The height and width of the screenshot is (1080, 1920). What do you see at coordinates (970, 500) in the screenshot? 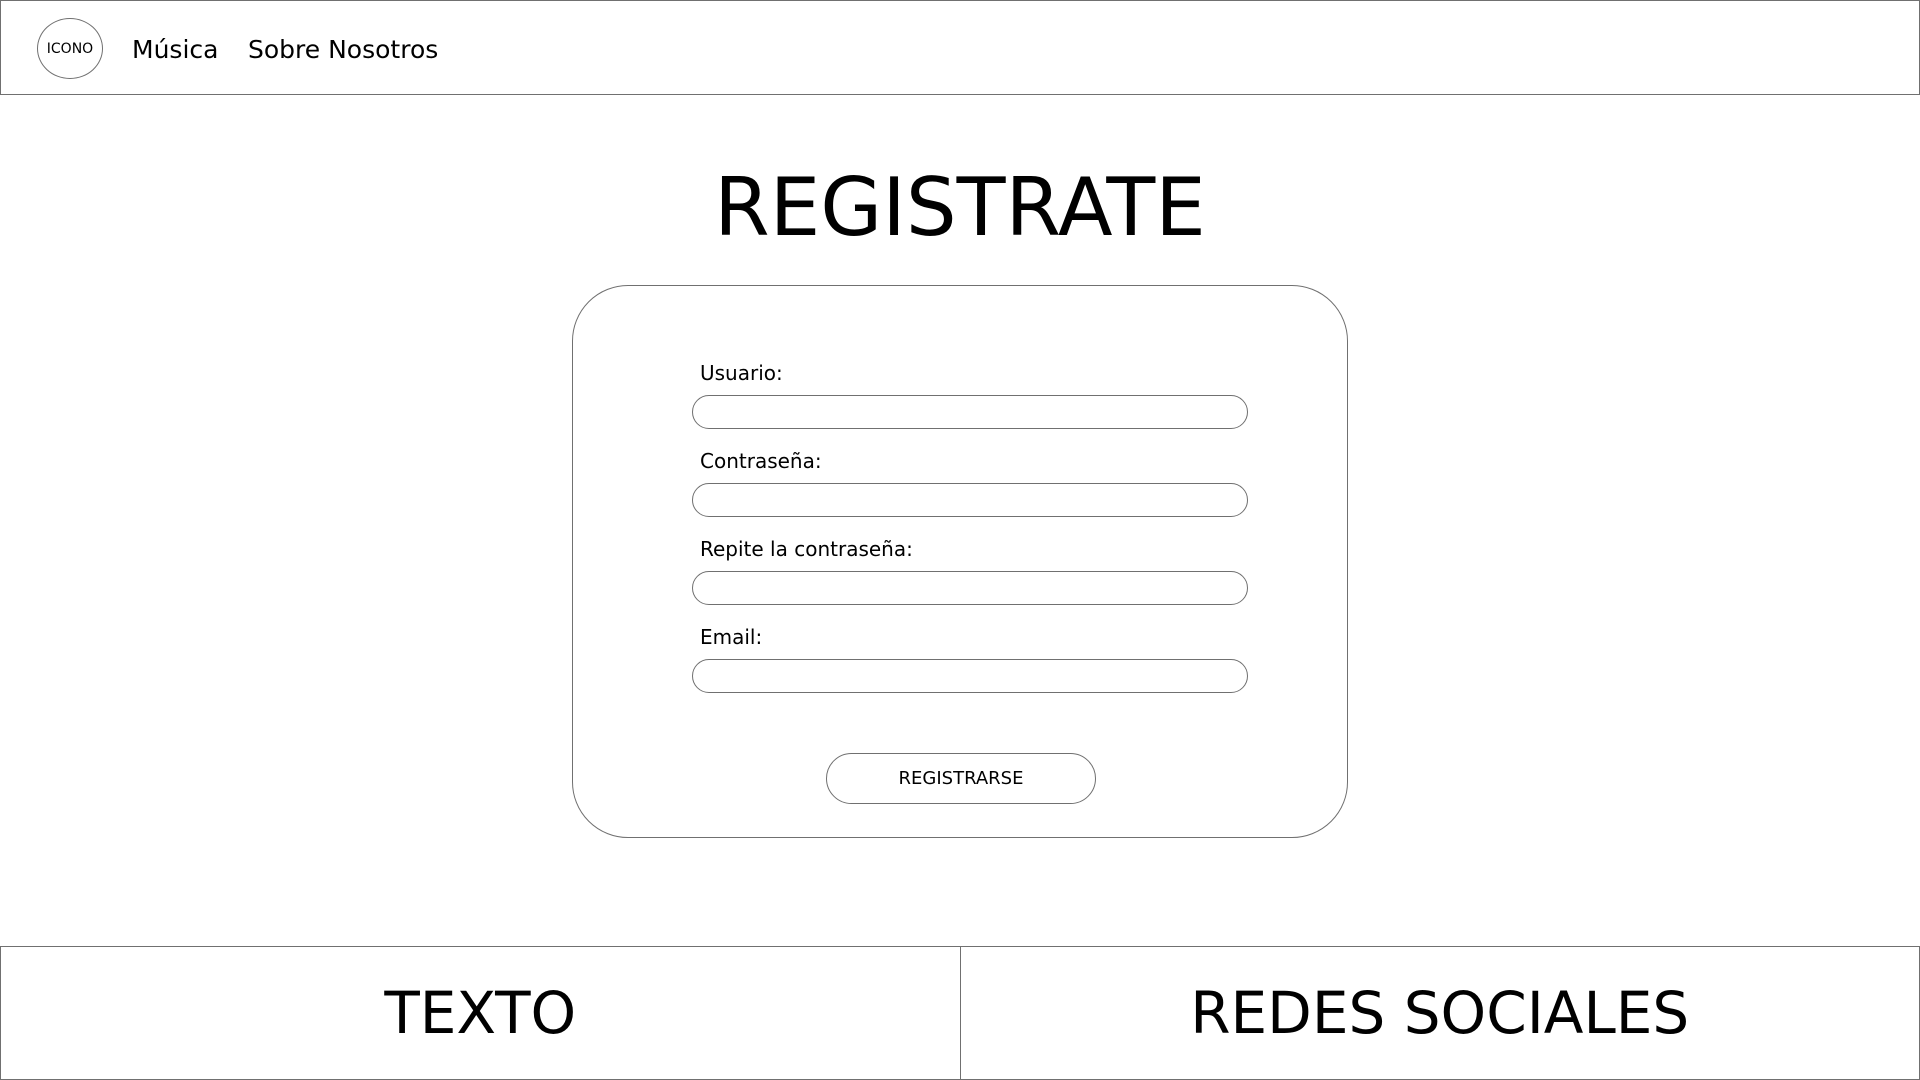
I see `password-input` at bounding box center [970, 500].